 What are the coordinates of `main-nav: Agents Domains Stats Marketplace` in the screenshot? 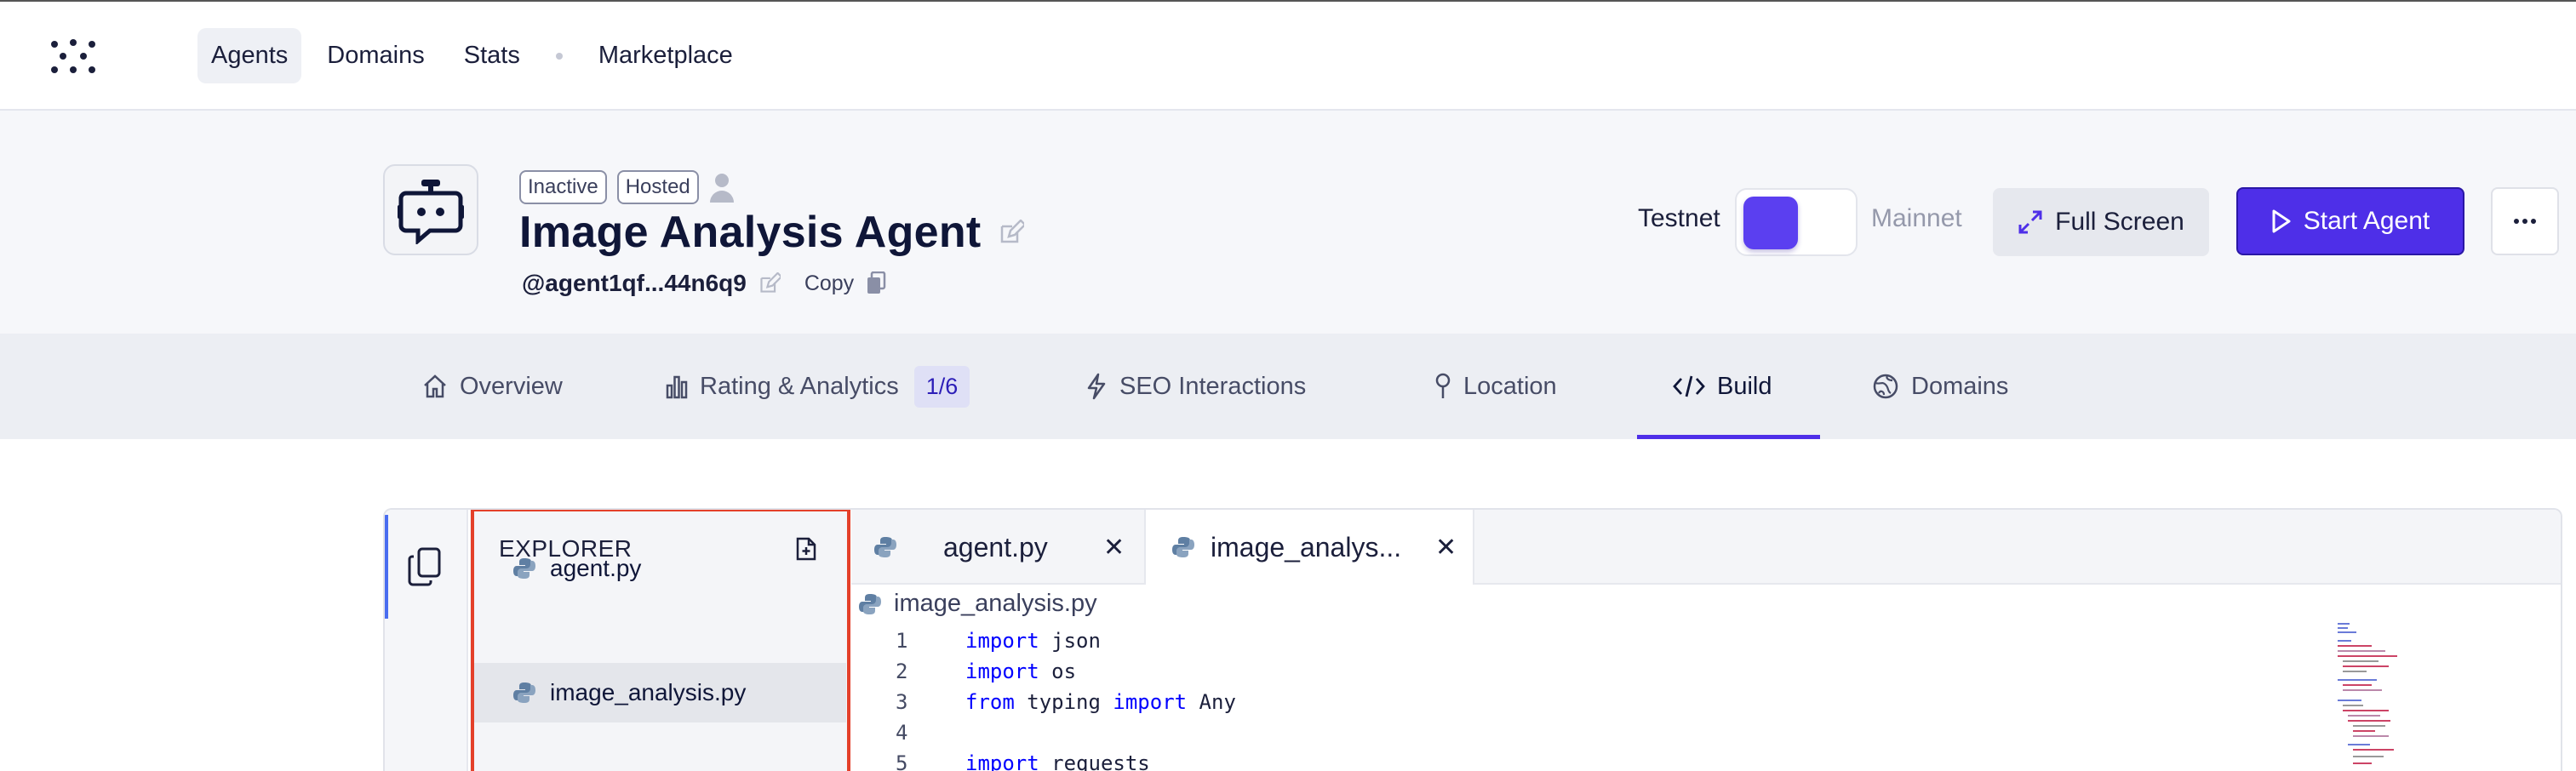 It's located at (472, 55).